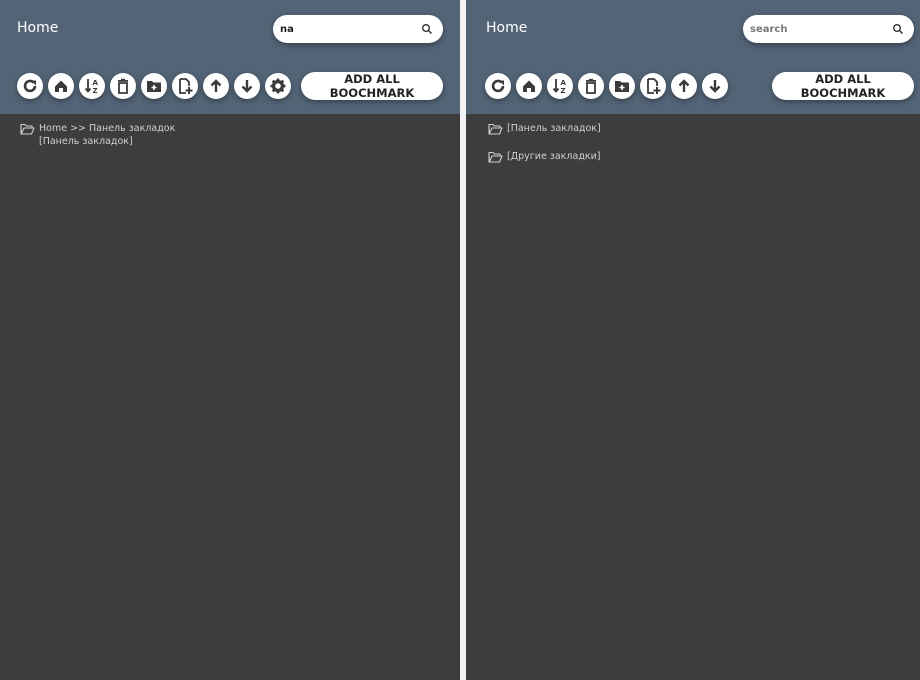 Image resolution: width=920 pixels, height=680 pixels. I want to click on folder-name: [Другие закладки], so click(554, 156).